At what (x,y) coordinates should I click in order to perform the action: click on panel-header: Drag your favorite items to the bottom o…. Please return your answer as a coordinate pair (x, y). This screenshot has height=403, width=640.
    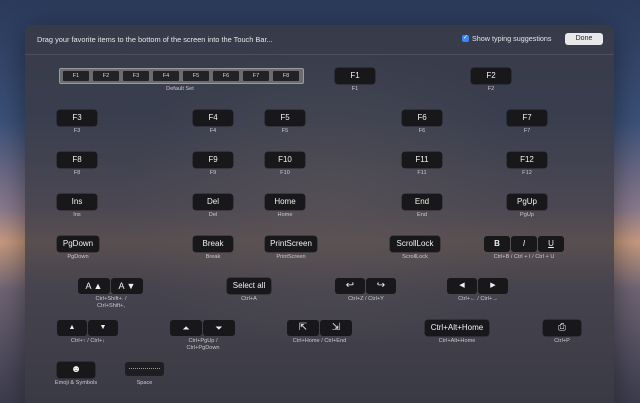
    Looking at the image, I should click on (319, 40).